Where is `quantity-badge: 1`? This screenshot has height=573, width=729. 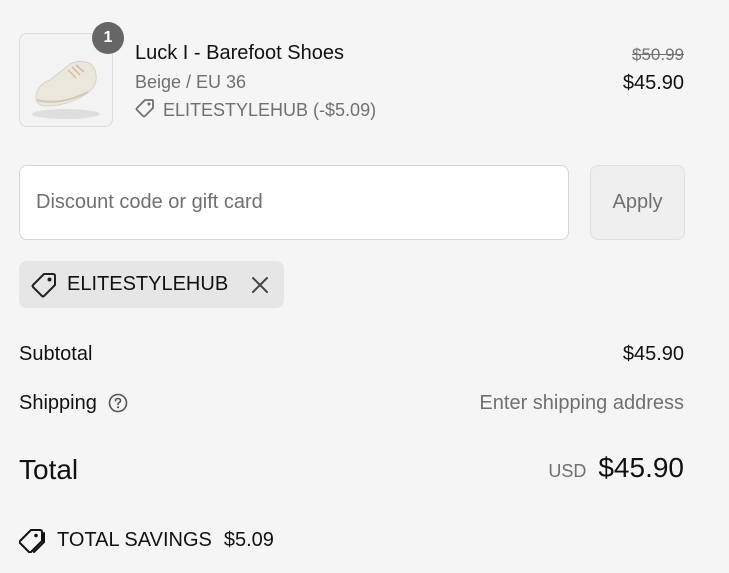 quantity-badge: 1 is located at coordinates (108, 38).